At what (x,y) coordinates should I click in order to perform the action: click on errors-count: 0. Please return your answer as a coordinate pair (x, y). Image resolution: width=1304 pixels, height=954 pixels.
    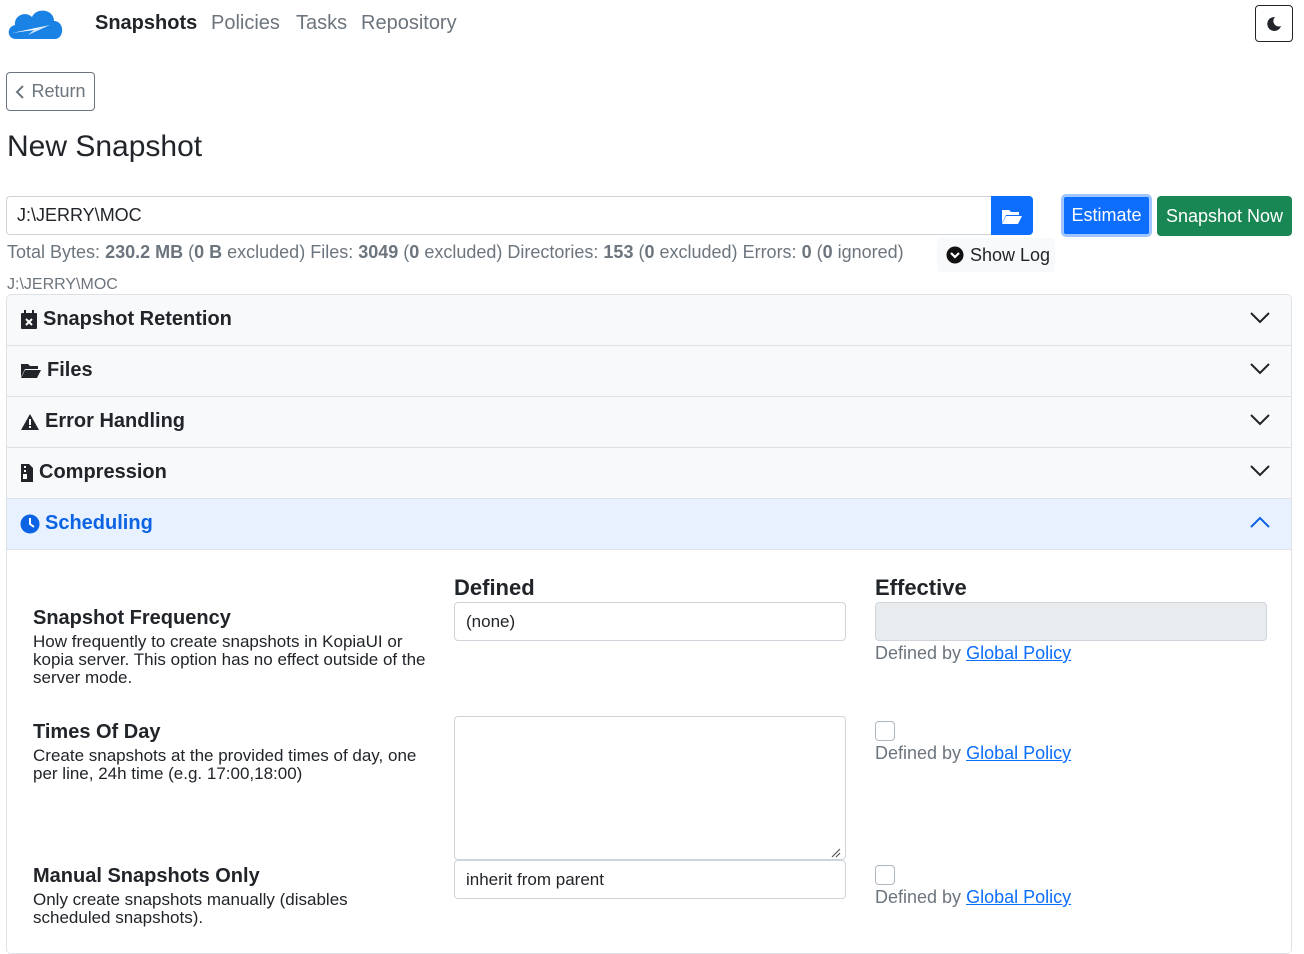
    Looking at the image, I should click on (806, 252).